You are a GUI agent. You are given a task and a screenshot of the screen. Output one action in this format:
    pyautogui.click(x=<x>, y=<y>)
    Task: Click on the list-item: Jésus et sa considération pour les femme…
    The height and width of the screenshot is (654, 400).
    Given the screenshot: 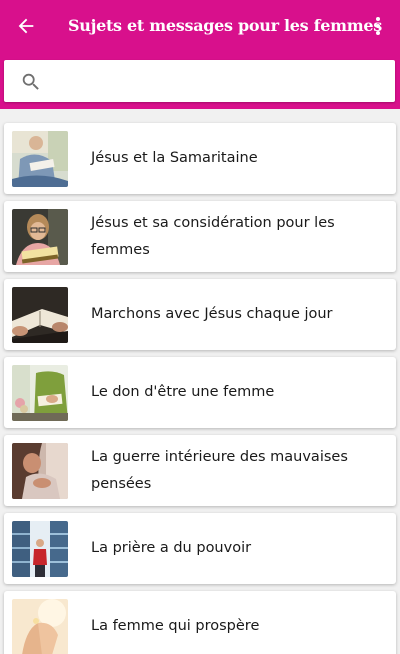 What is the action you would take?
    pyautogui.click(x=200, y=236)
    